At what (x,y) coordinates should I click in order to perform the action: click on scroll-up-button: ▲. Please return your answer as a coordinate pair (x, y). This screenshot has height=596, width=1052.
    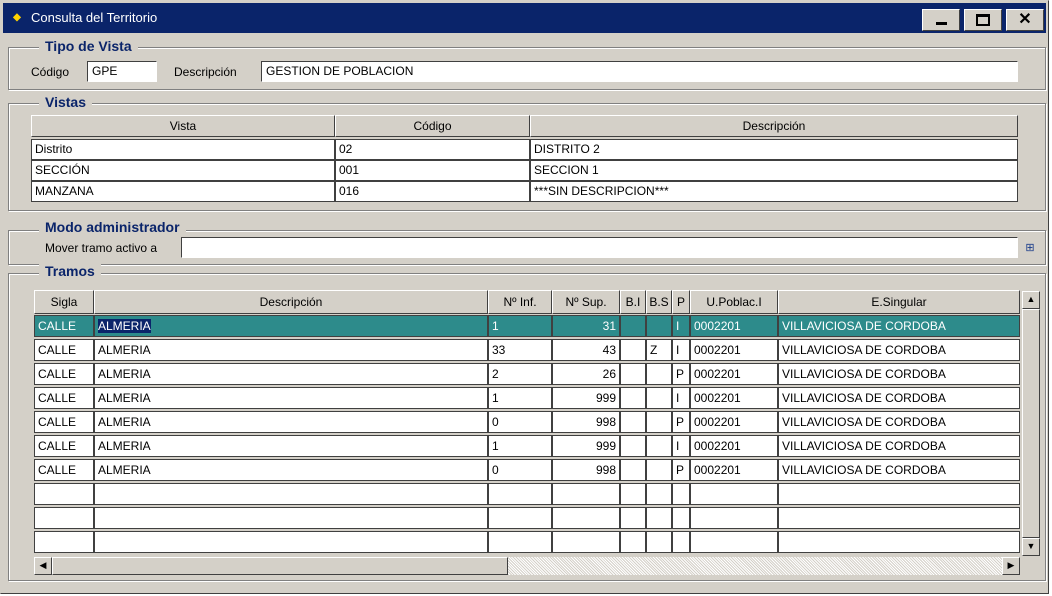
    Looking at the image, I should click on (1031, 300).